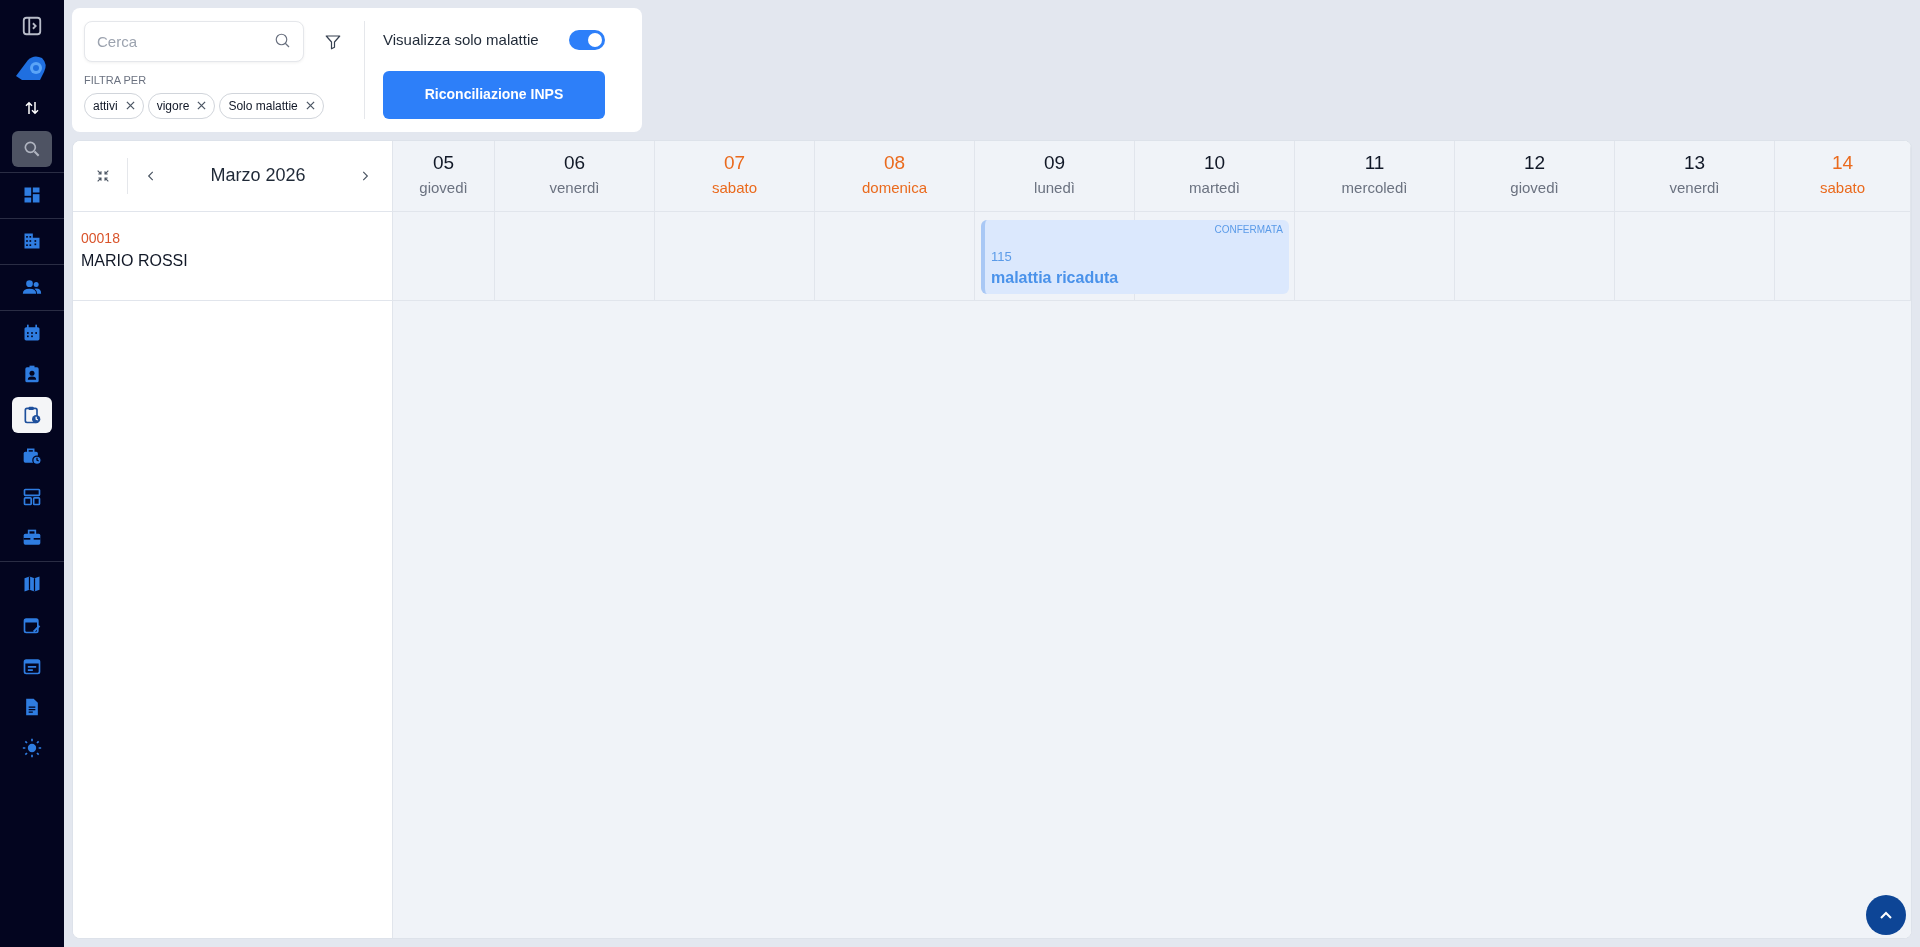 Image resolution: width=1920 pixels, height=947 pixels. What do you see at coordinates (32, 287) in the screenshot?
I see `people-icon` at bounding box center [32, 287].